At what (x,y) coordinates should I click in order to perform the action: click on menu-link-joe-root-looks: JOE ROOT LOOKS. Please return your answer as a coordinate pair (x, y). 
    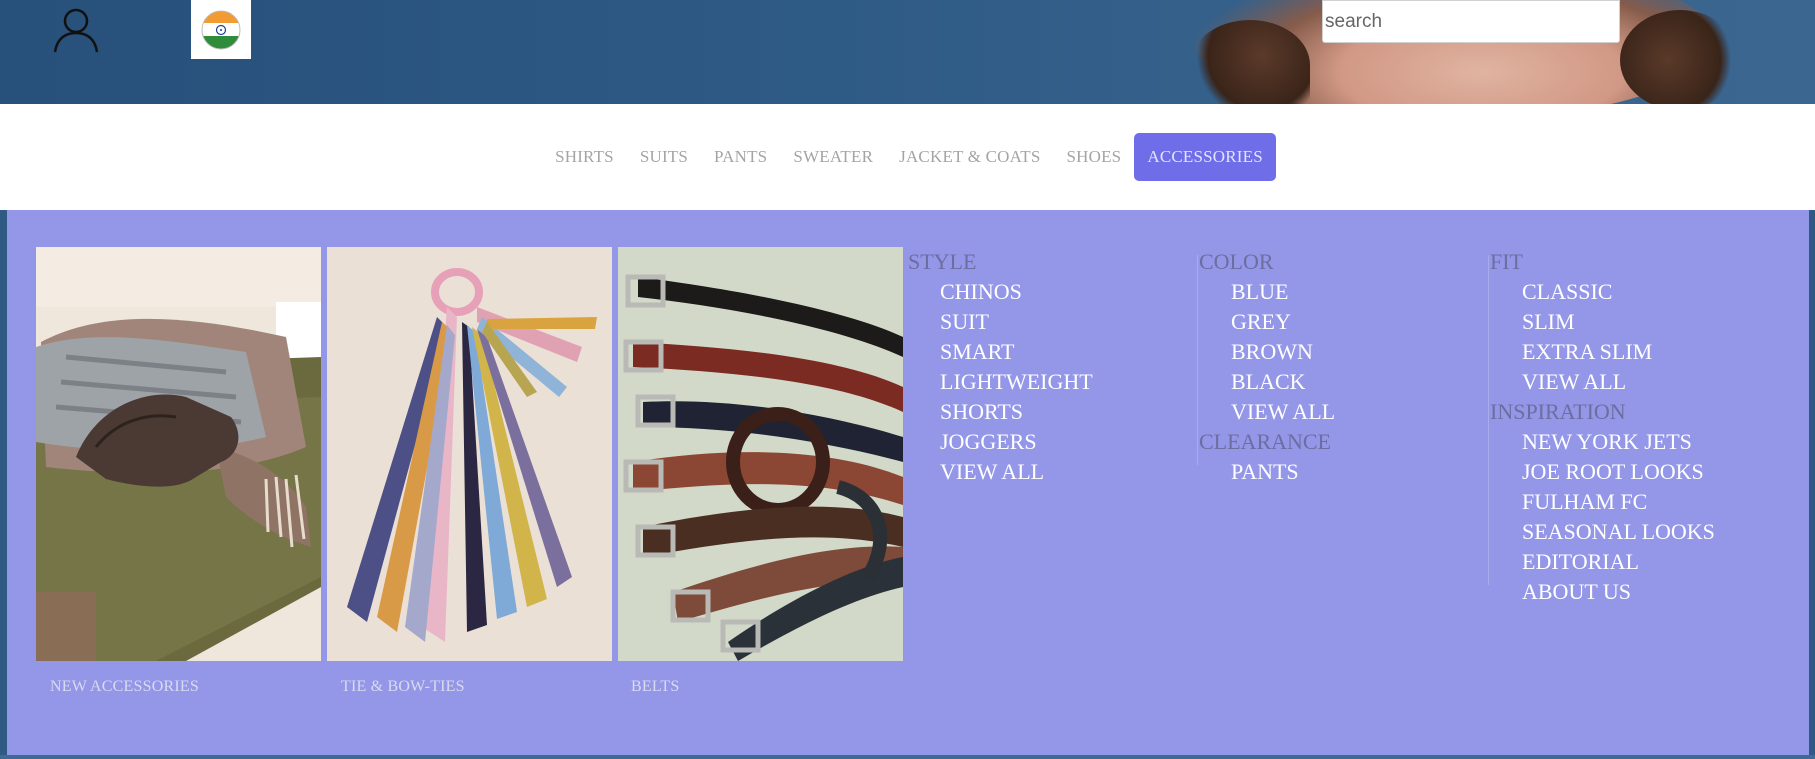
    Looking at the image, I should click on (1602, 472).